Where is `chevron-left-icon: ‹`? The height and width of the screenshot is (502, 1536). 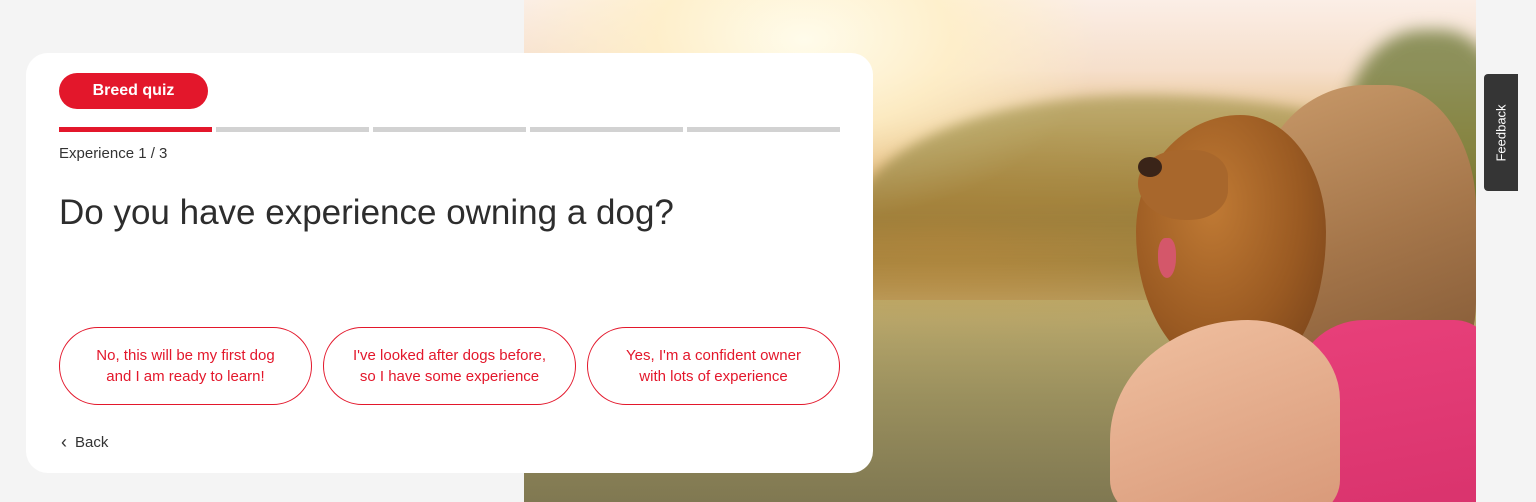 chevron-left-icon: ‹ is located at coordinates (64, 442).